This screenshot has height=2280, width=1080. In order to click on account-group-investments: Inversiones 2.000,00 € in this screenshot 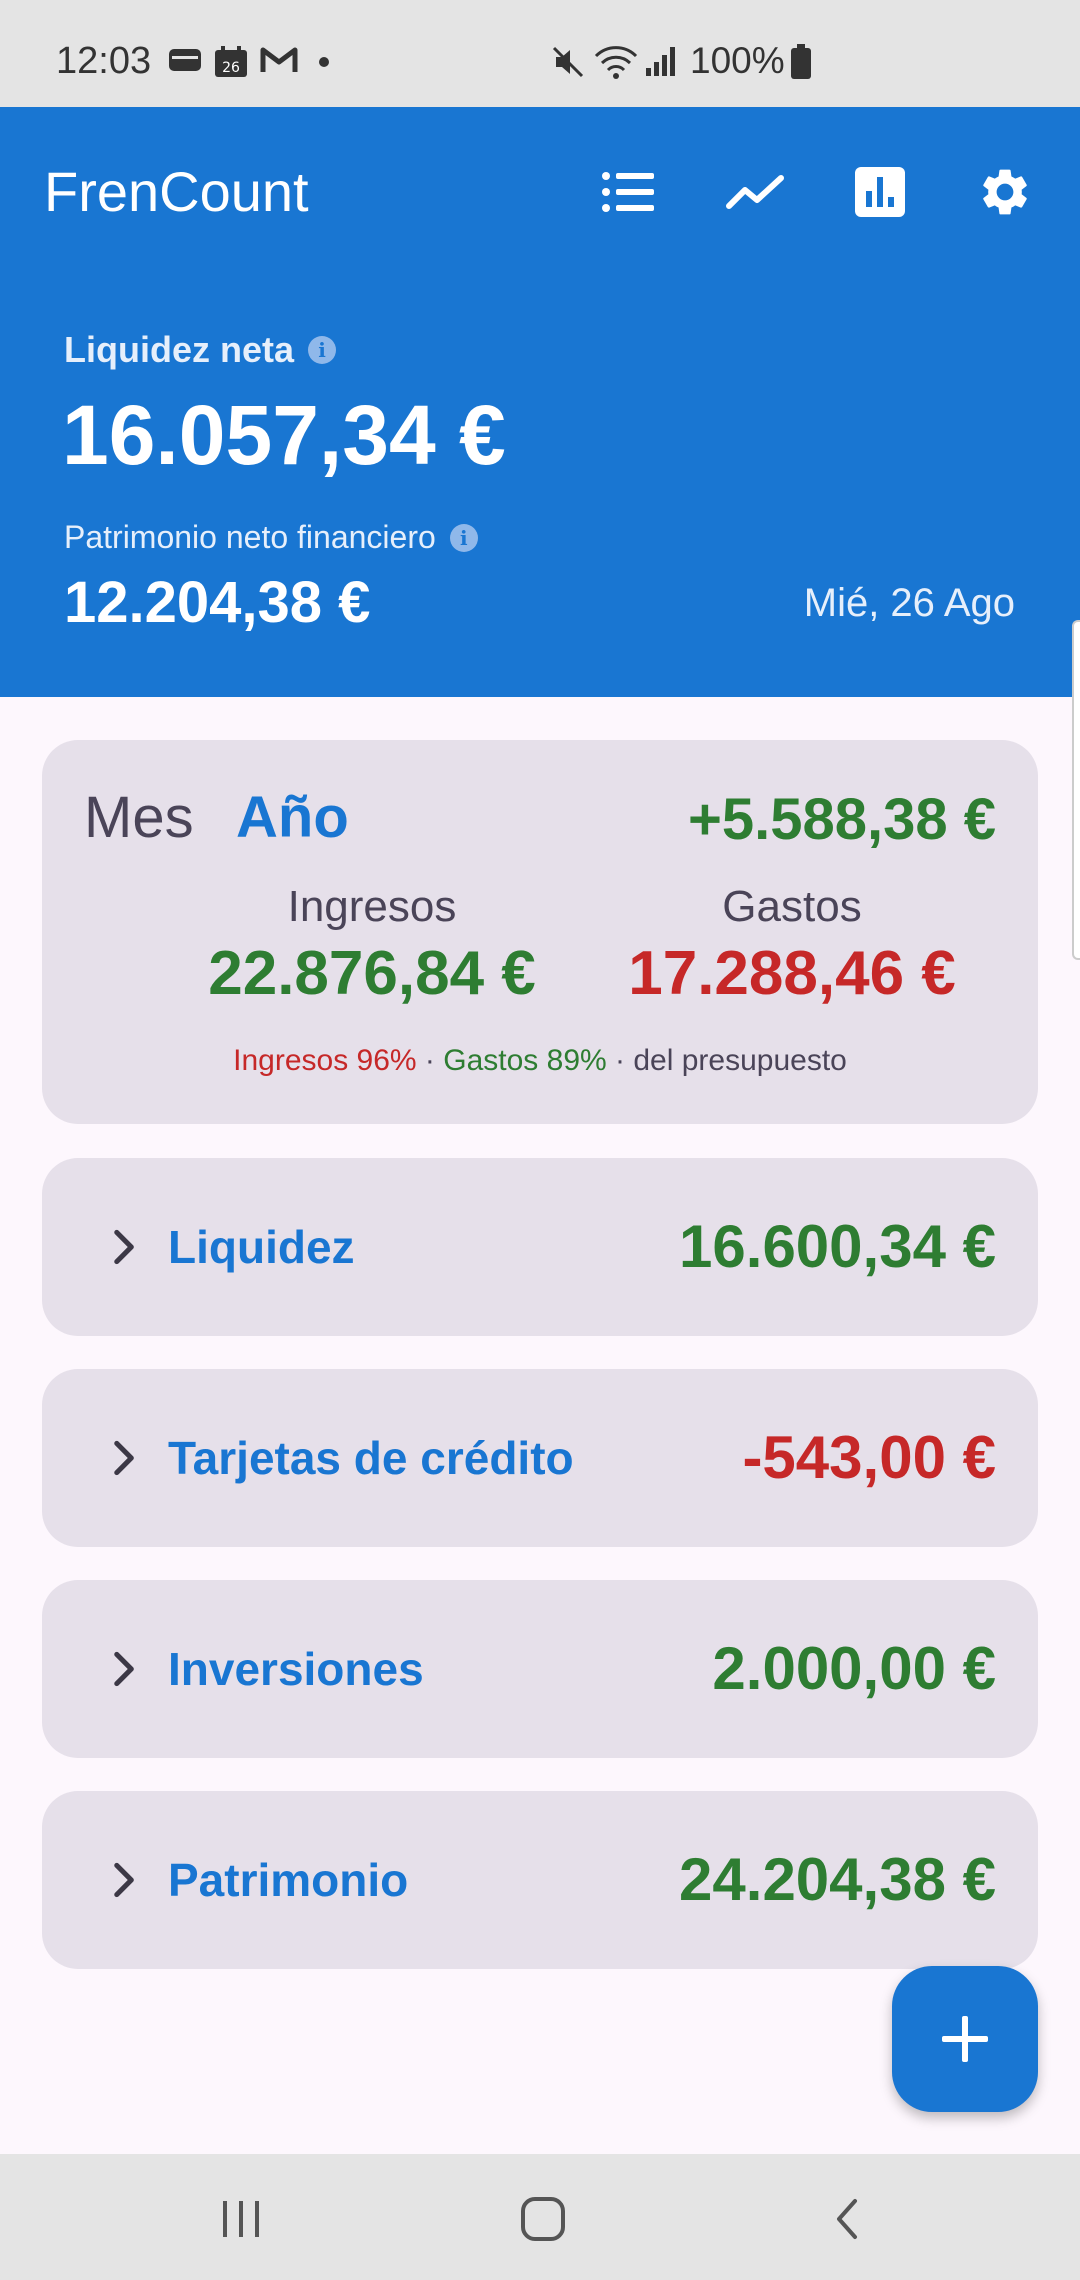, I will do `click(540, 1669)`.